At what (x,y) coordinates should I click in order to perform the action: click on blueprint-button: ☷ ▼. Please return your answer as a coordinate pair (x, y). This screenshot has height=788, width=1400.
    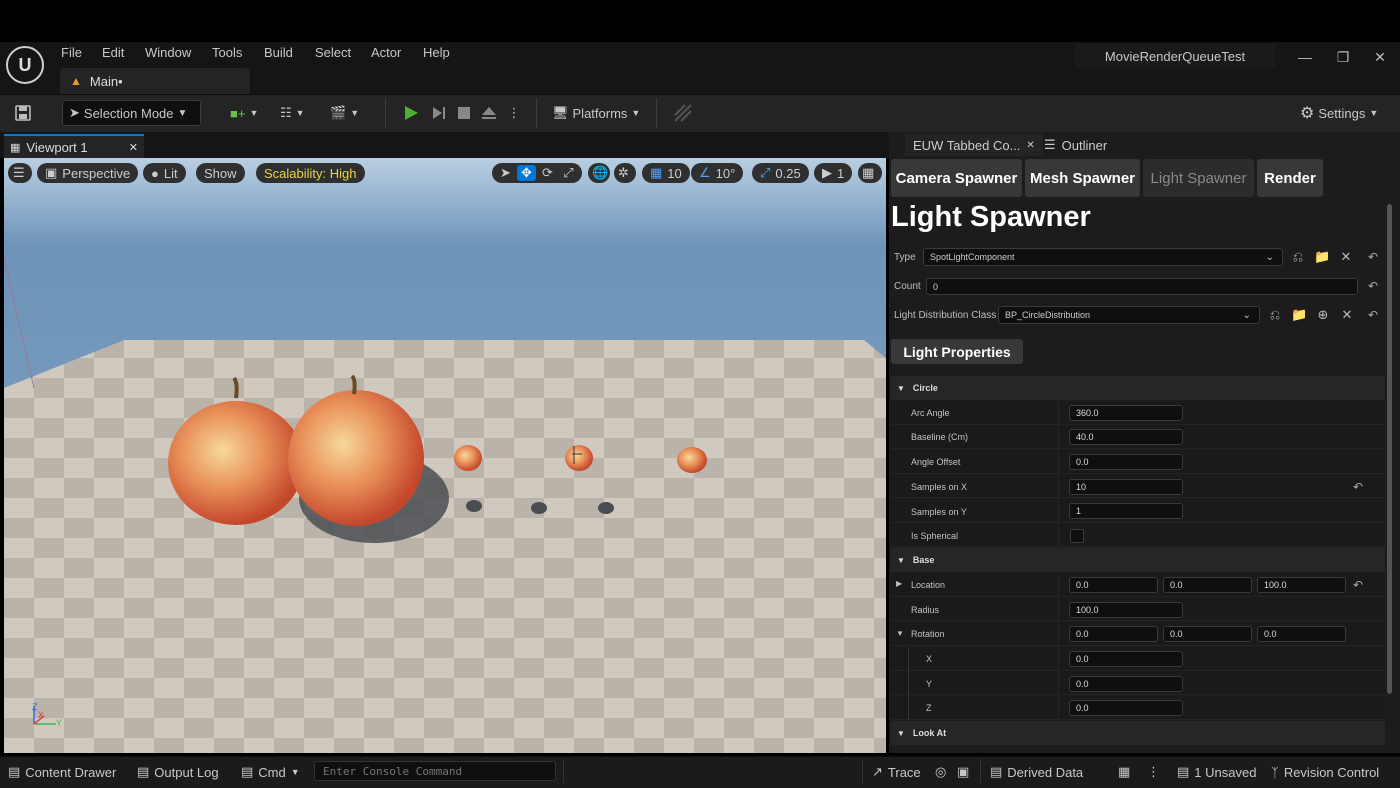
    Looking at the image, I should click on (292, 113).